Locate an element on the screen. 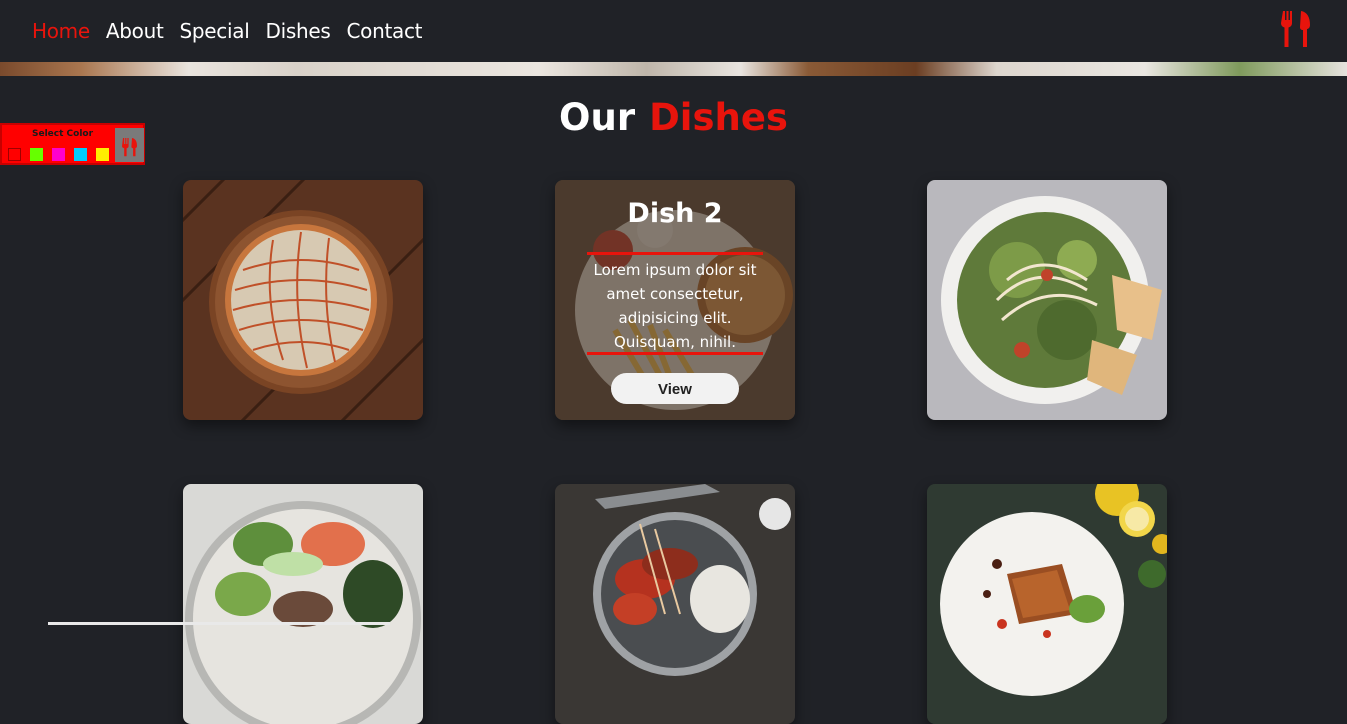 The height and width of the screenshot is (724, 1347). view-button: View is located at coordinates (675, 388).